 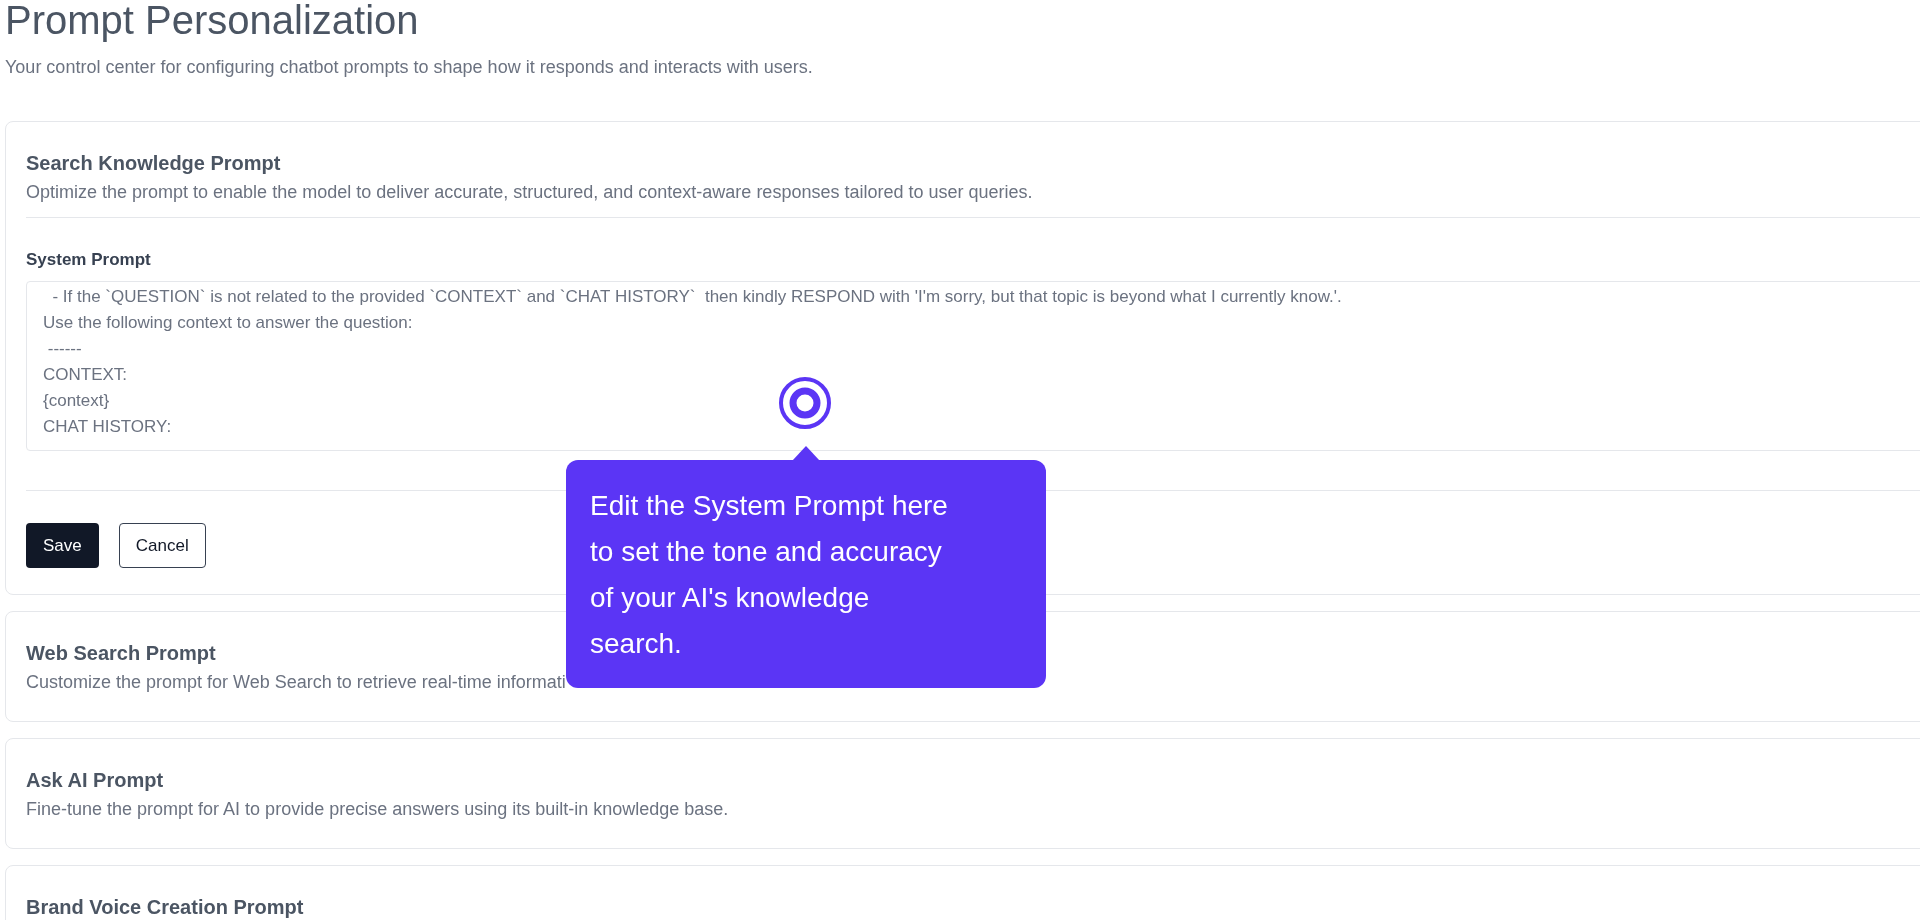 I want to click on field-label: System Prompt, so click(x=88, y=260).